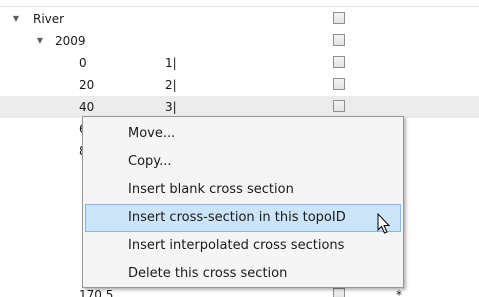 The width and height of the screenshot is (479, 297). I want to click on menu-item-delete: Delete this cross section, so click(243, 274).